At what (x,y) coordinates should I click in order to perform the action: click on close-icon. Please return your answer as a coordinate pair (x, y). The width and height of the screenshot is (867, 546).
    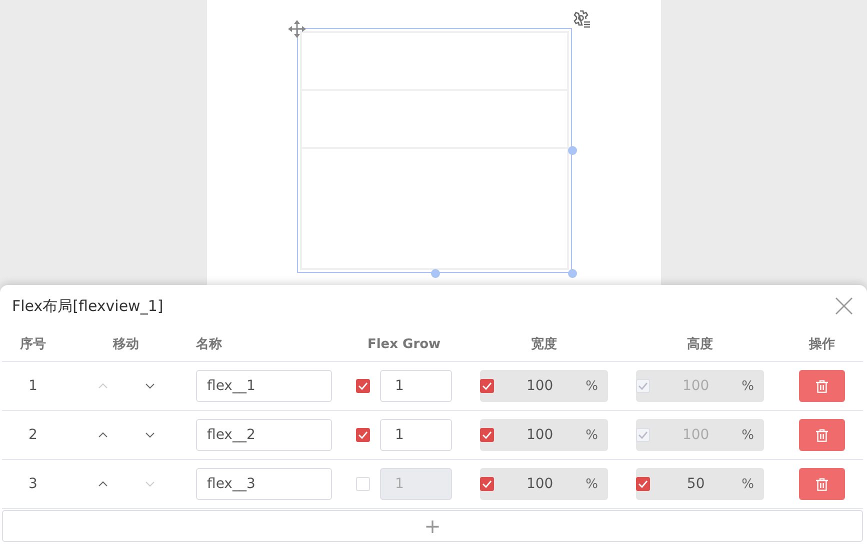
    Looking at the image, I should click on (844, 306).